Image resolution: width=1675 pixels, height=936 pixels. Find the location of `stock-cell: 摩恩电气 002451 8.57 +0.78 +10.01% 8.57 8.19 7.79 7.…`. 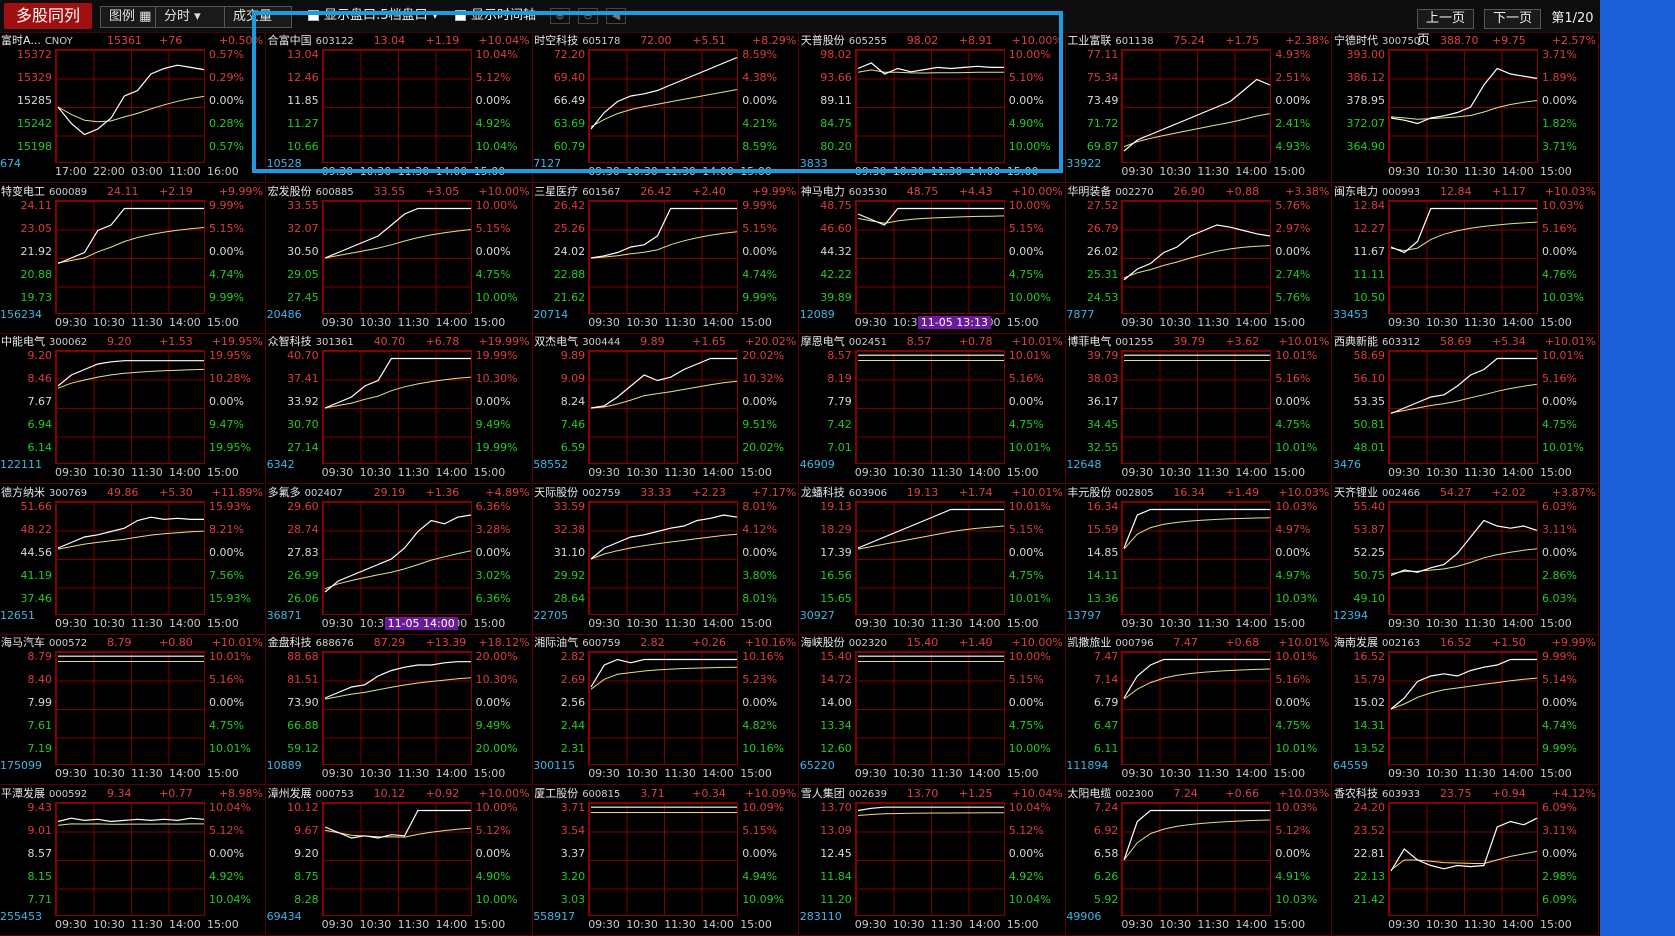

stock-cell: 摩恩电气 002451 8.57 +0.78 +10.01% 8.57 8.19 7.79 7.… is located at coordinates (932, 409).